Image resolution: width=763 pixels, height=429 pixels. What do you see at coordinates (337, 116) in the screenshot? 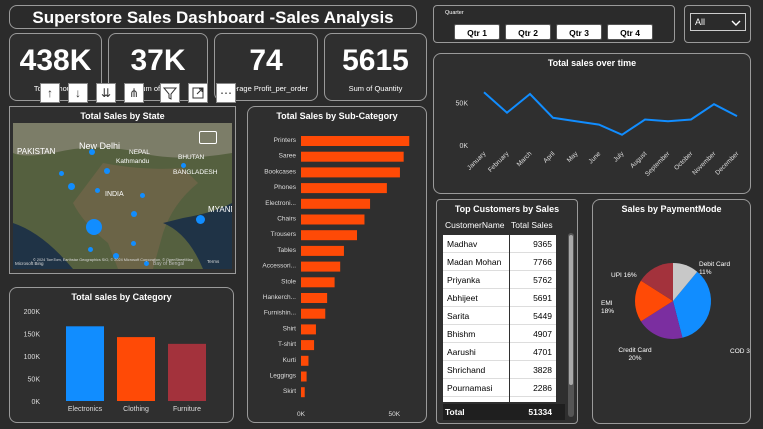
I see `subcategory-chart-title: Total Sales by Sub-Category` at bounding box center [337, 116].